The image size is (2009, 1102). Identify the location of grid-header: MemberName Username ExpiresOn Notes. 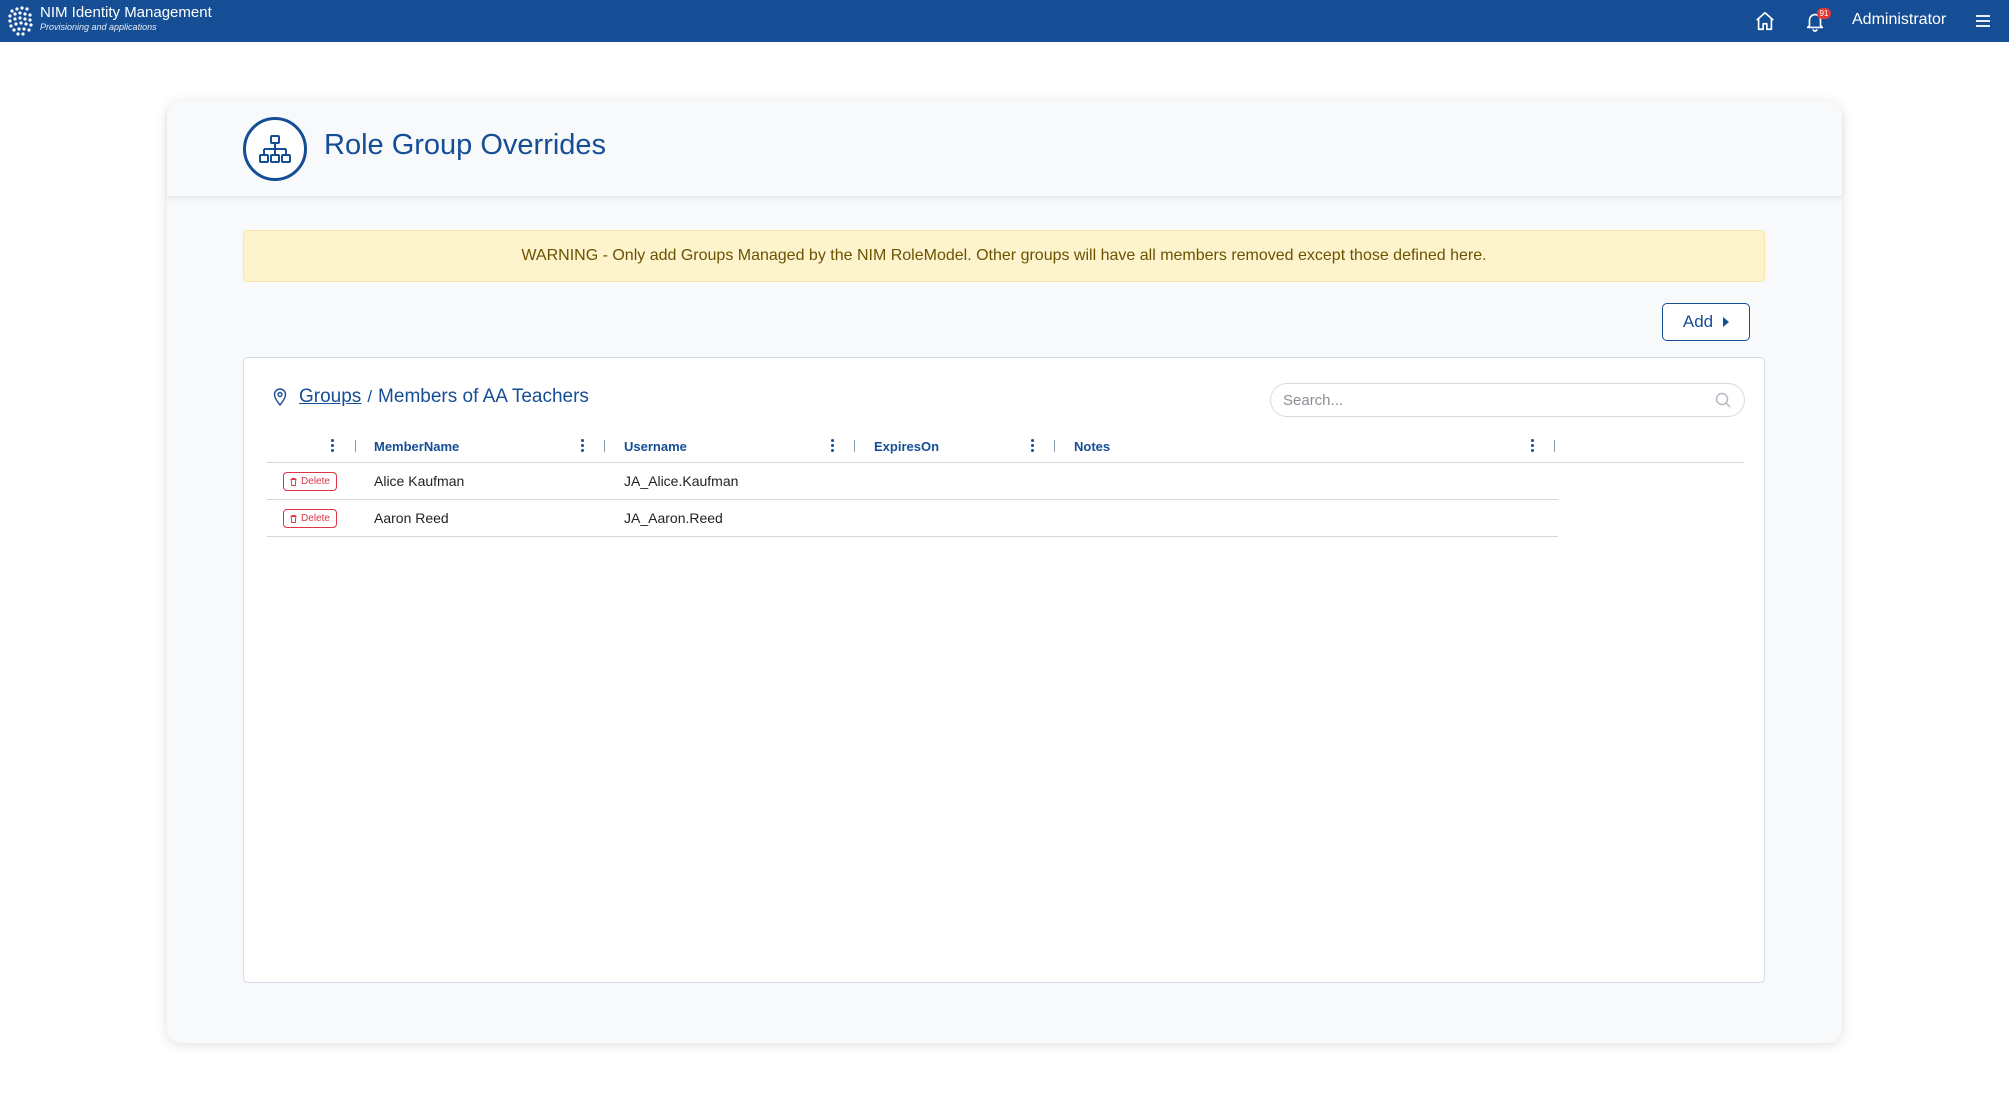
(1005, 447).